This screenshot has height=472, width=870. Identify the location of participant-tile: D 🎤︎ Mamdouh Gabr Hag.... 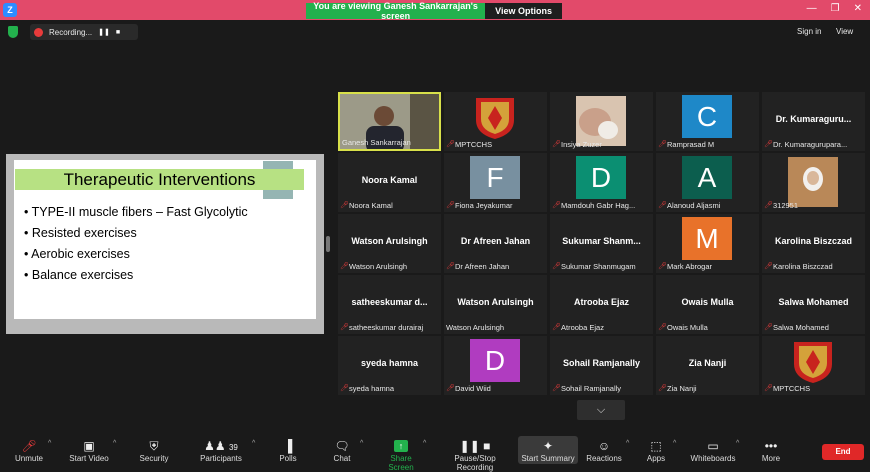
(601, 182).